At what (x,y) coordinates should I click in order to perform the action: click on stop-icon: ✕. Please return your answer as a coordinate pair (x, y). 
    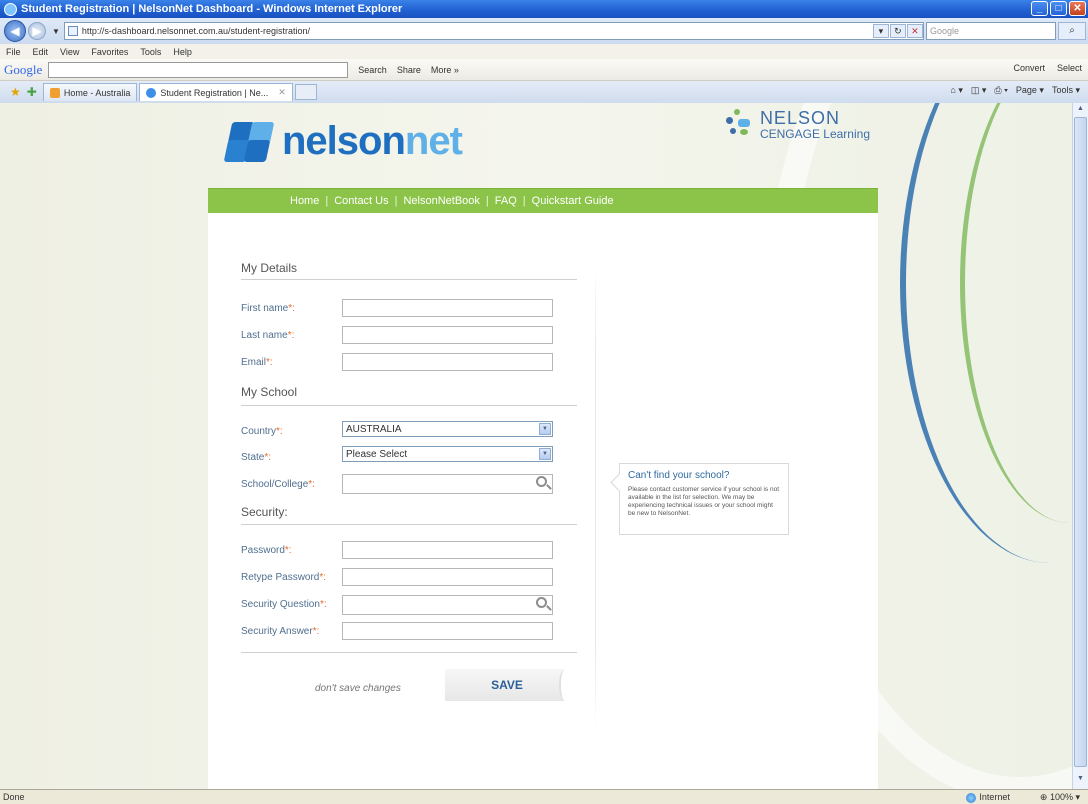
    Looking at the image, I should click on (914, 31).